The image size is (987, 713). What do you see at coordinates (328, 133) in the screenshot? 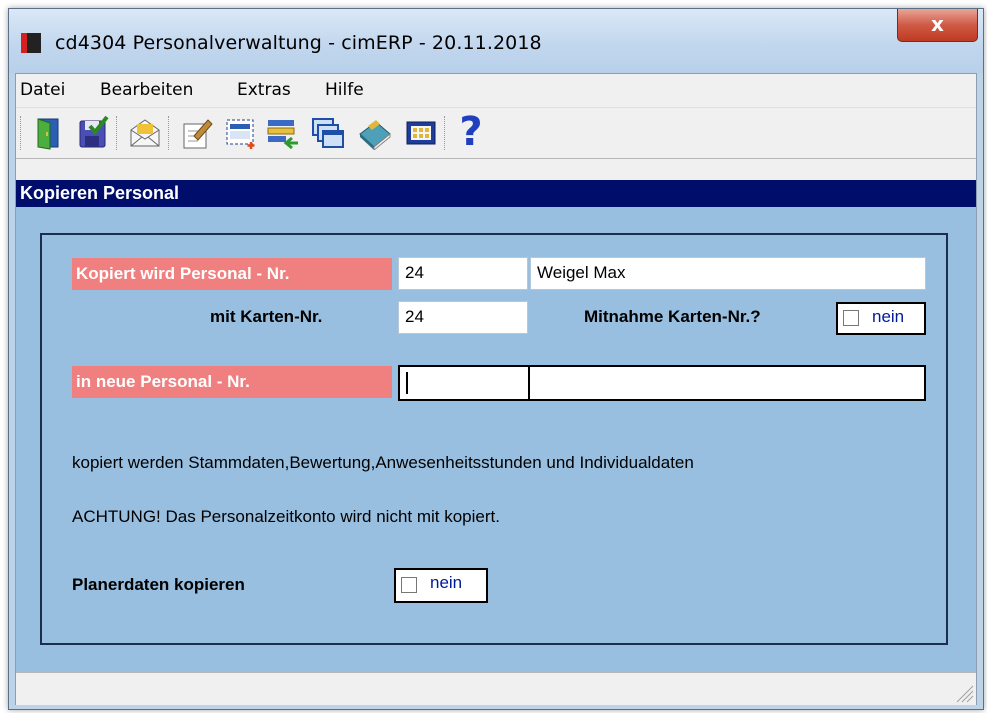
I see `windows-icon` at bounding box center [328, 133].